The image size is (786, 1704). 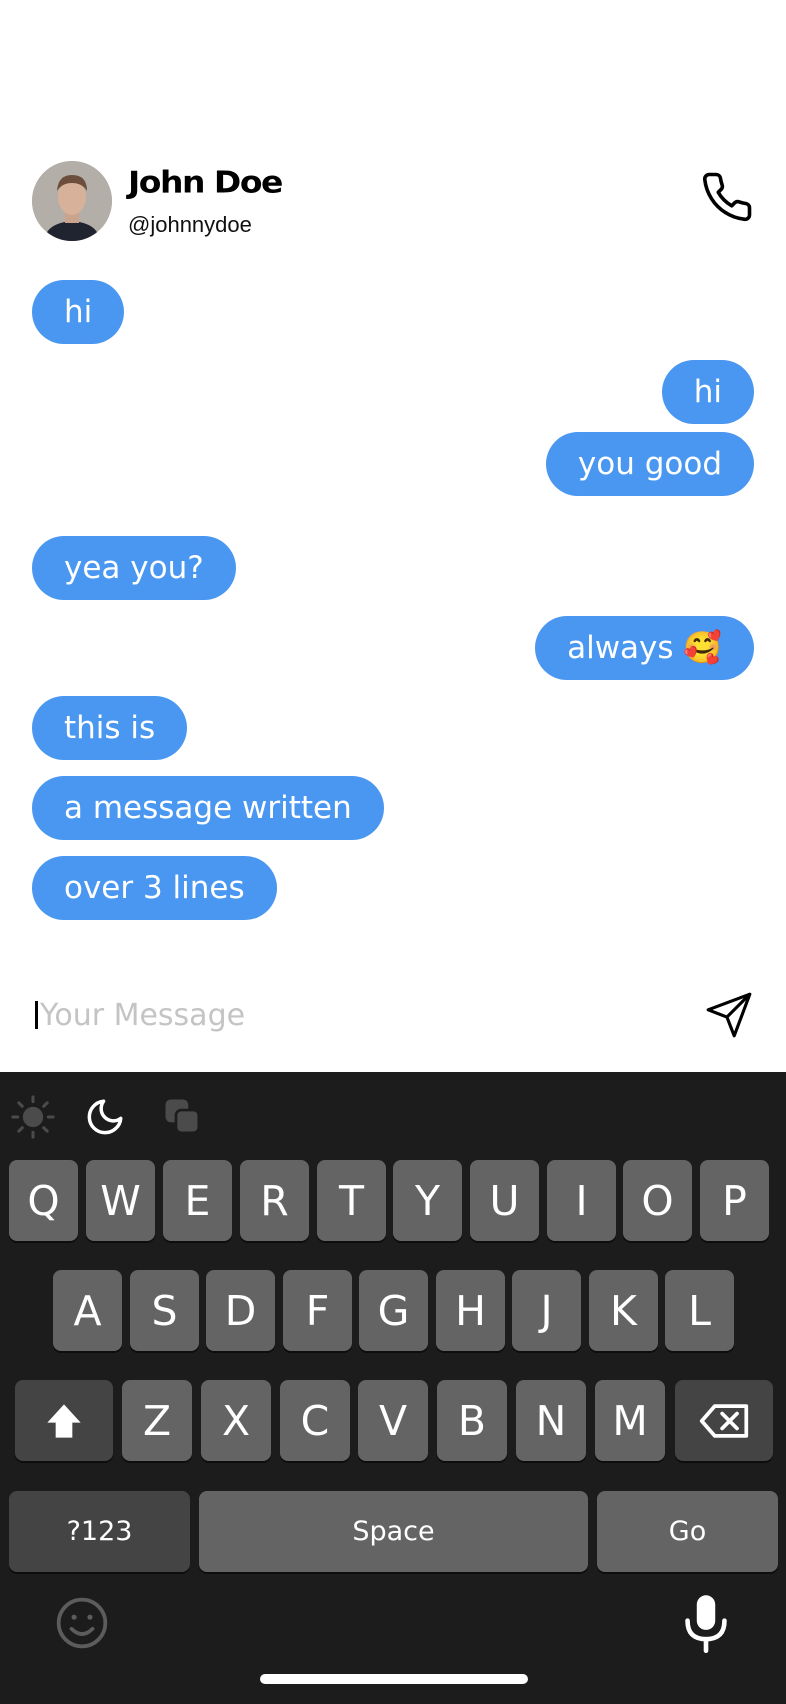 I want to click on key-r: R, so click(x=274, y=1200).